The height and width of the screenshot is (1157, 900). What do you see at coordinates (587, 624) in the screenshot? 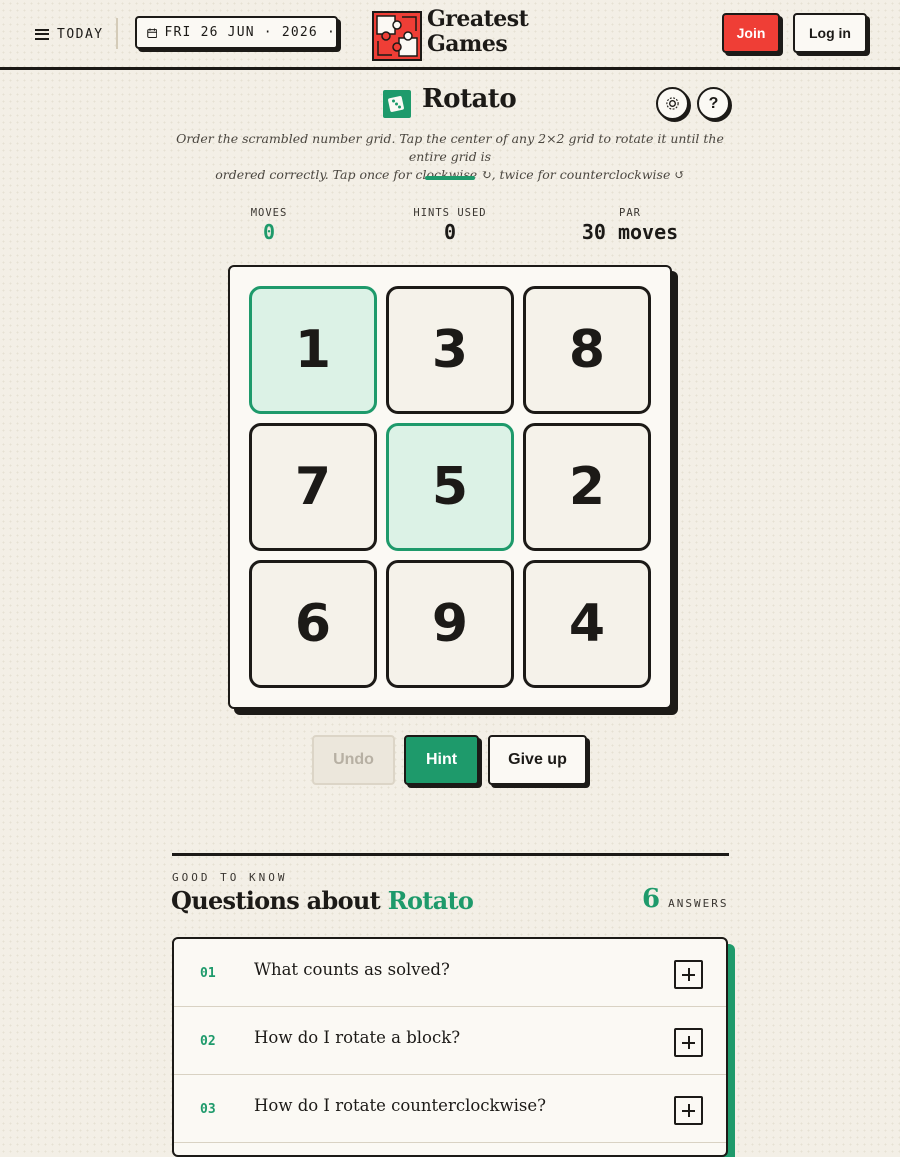
I see `tile: 4` at bounding box center [587, 624].